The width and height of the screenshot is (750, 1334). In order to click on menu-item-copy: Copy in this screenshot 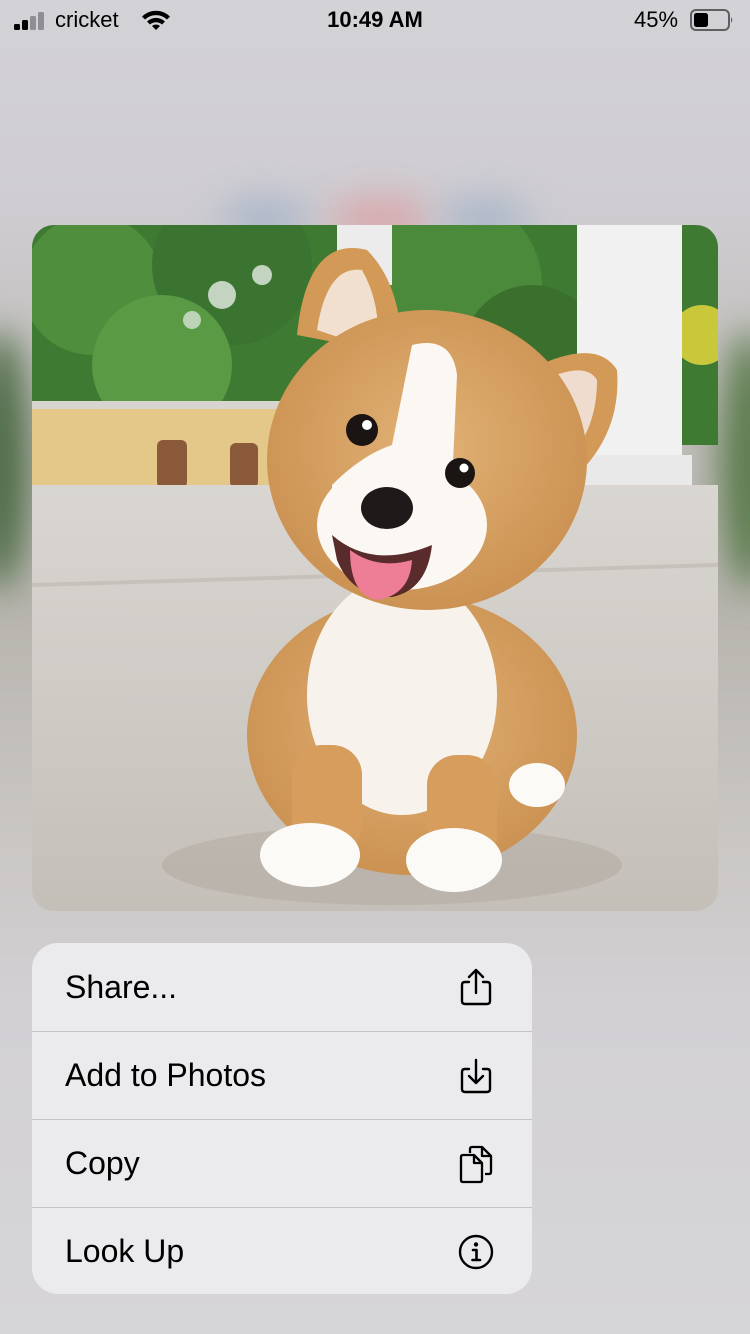, I will do `click(282, 1163)`.